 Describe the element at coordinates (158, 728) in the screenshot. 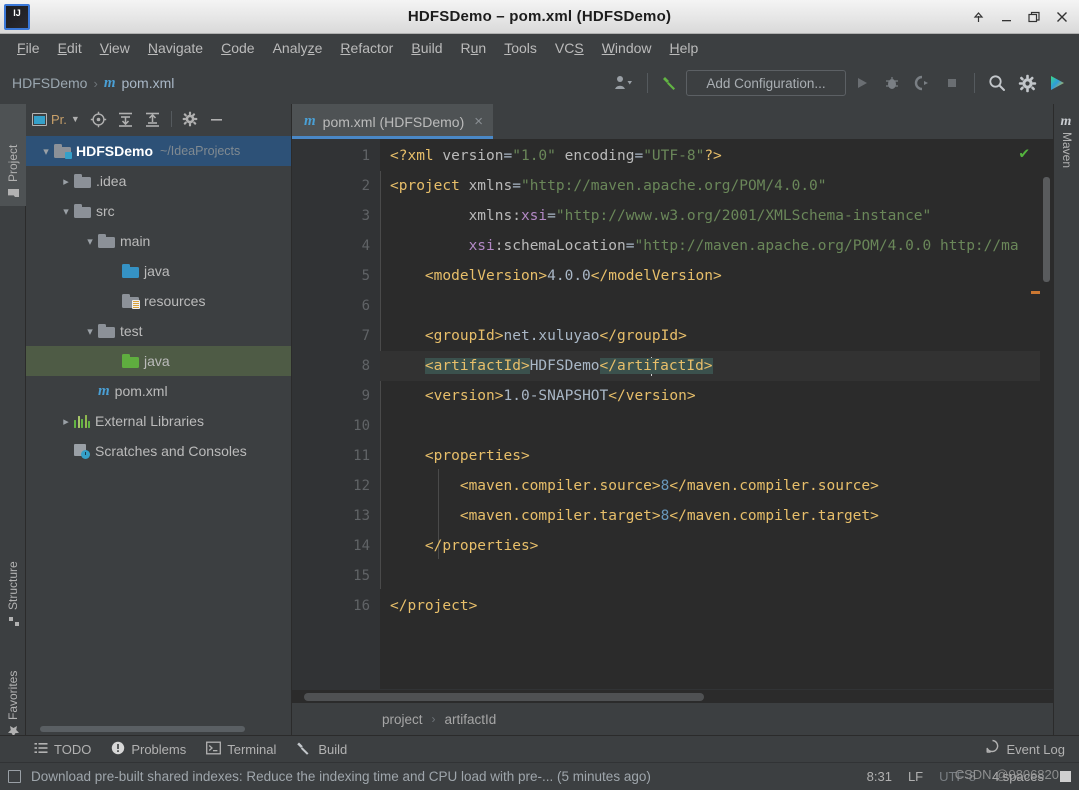

I see `project-tree-horizontal-scrollbar` at that location.